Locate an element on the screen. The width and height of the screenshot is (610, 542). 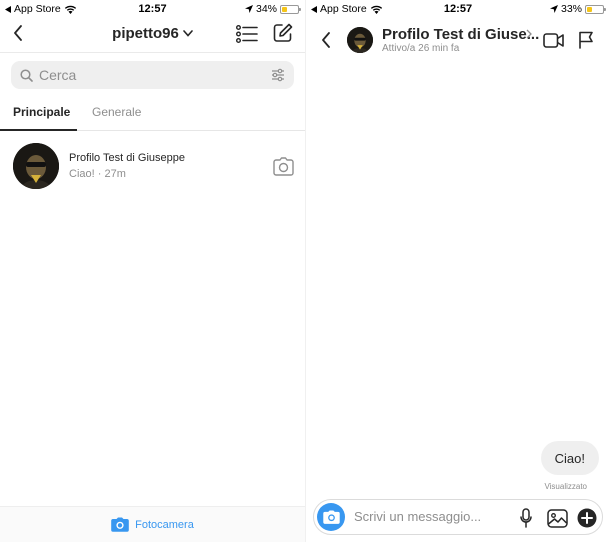
status-bar: App Store 12:57 33% is located at coordinates (458, 8).